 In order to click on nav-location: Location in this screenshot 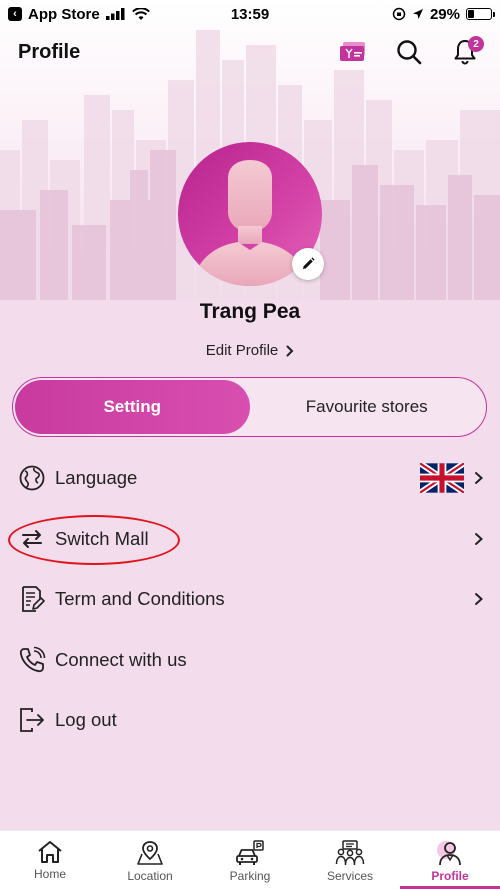, I will do `click(150, 860)`.